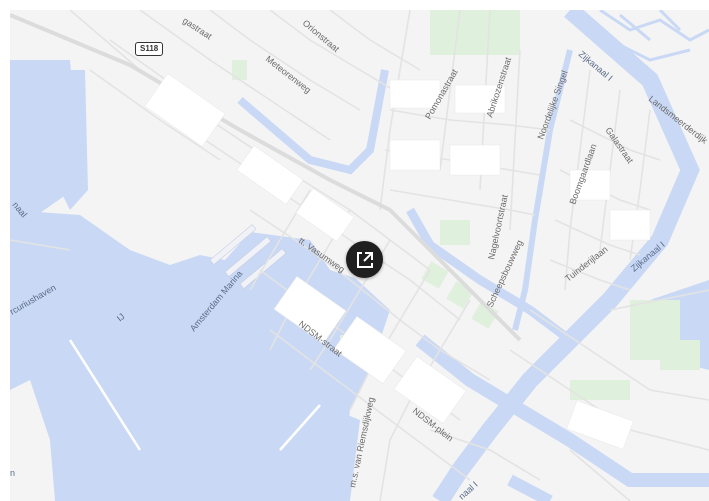  I want to click on expand-icon, so click(364, 259).